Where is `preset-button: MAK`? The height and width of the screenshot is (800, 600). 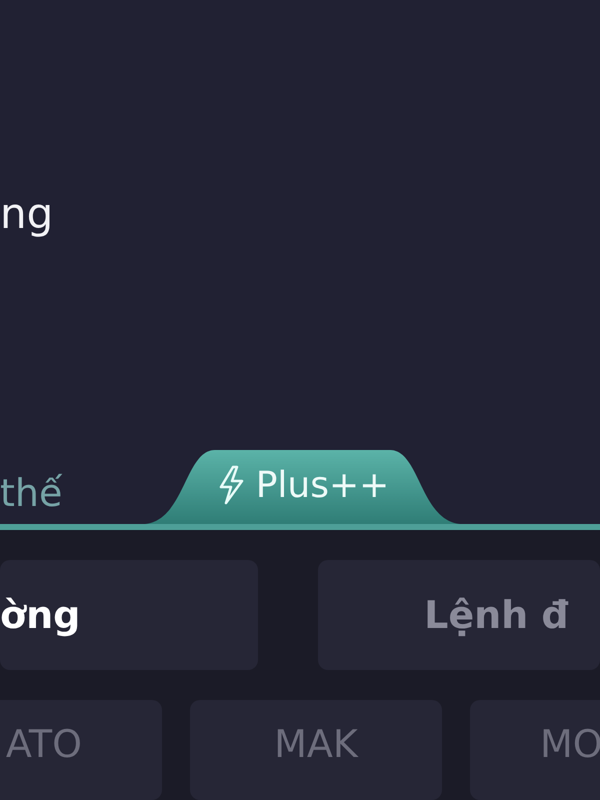
preset-button: MAK is located at coordinates (316, 750).